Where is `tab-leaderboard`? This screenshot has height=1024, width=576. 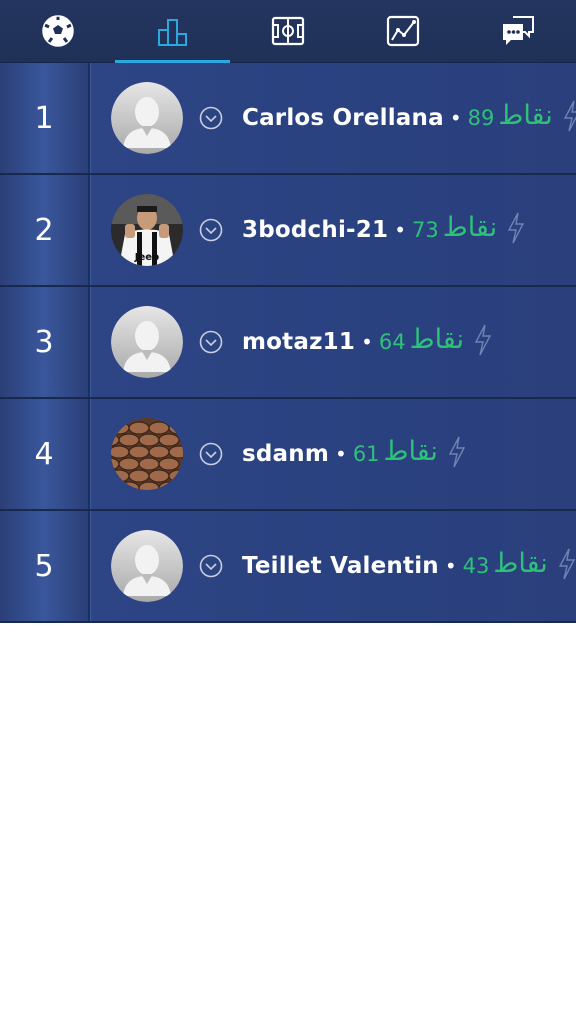 tab-leaderboard is located at coordinates (173, 31).